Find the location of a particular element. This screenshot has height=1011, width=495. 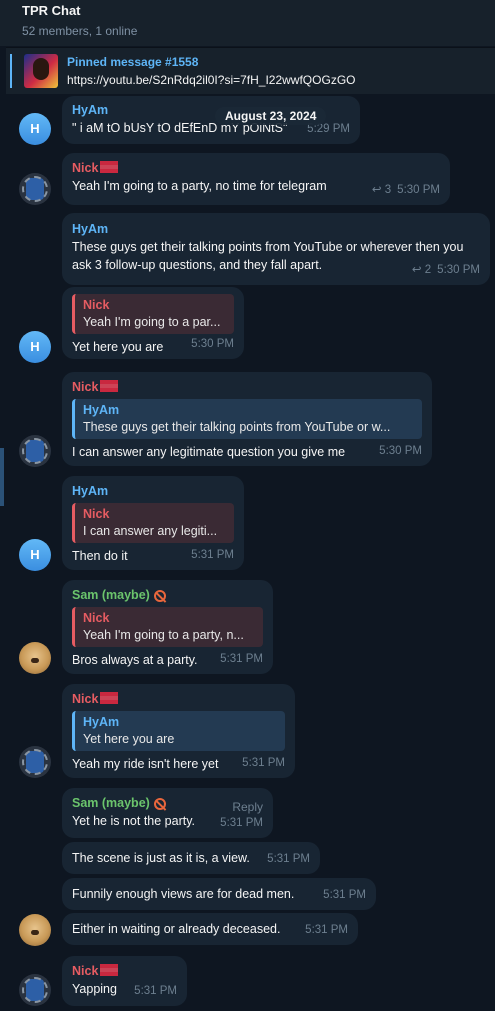

quoted-message: HyAm Yet here you are is located at coordinates (178, 731).